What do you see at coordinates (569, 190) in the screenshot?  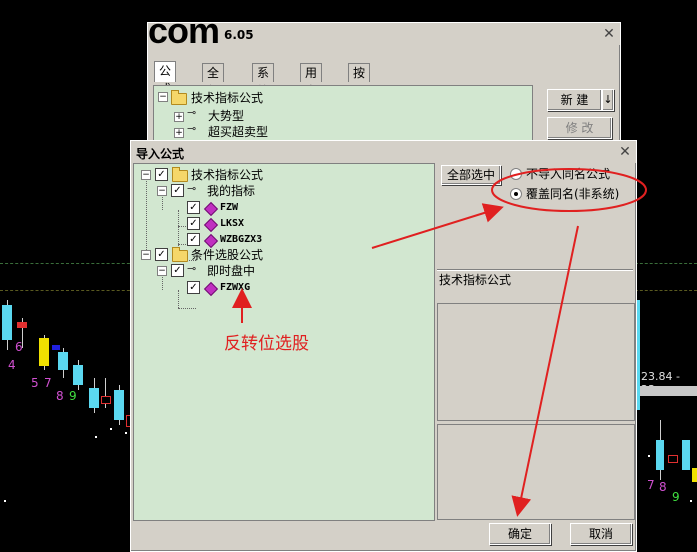 I see `highlight-ellipse` at bounding box center [569, 190].